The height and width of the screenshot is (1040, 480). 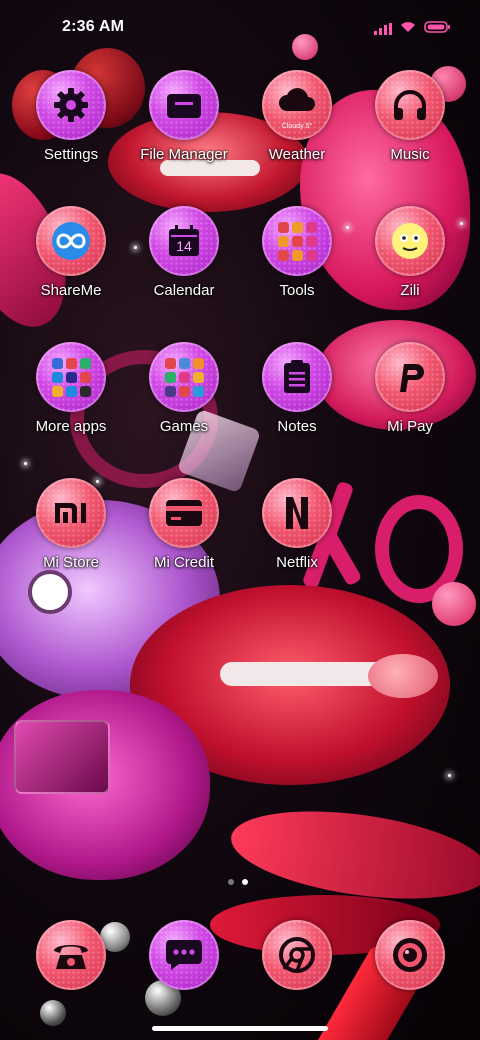 I want to click on mipay-icon, so click(x=412, y=378).